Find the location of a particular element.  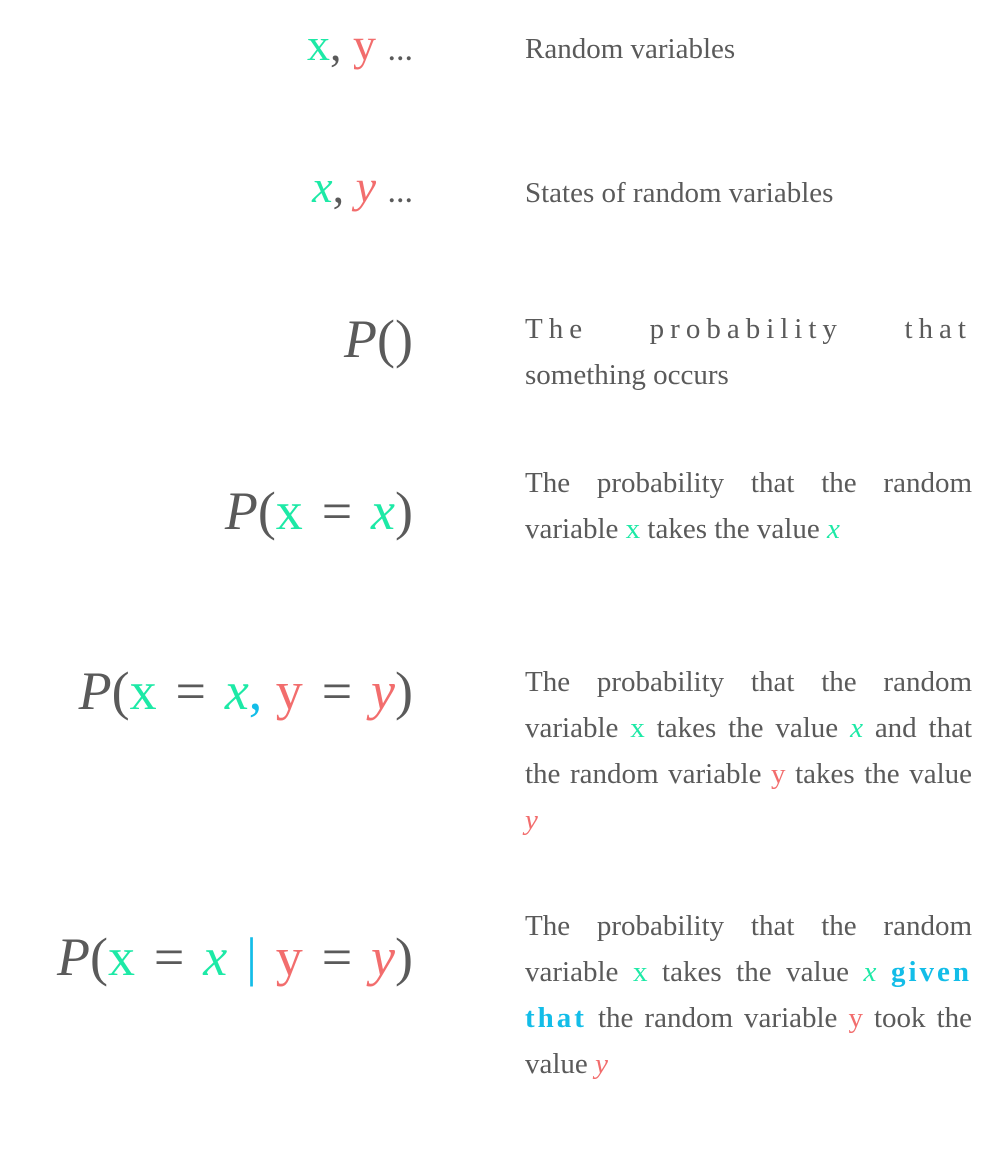

desc-random-variables: Random variables is located at coordinates (630, 49).